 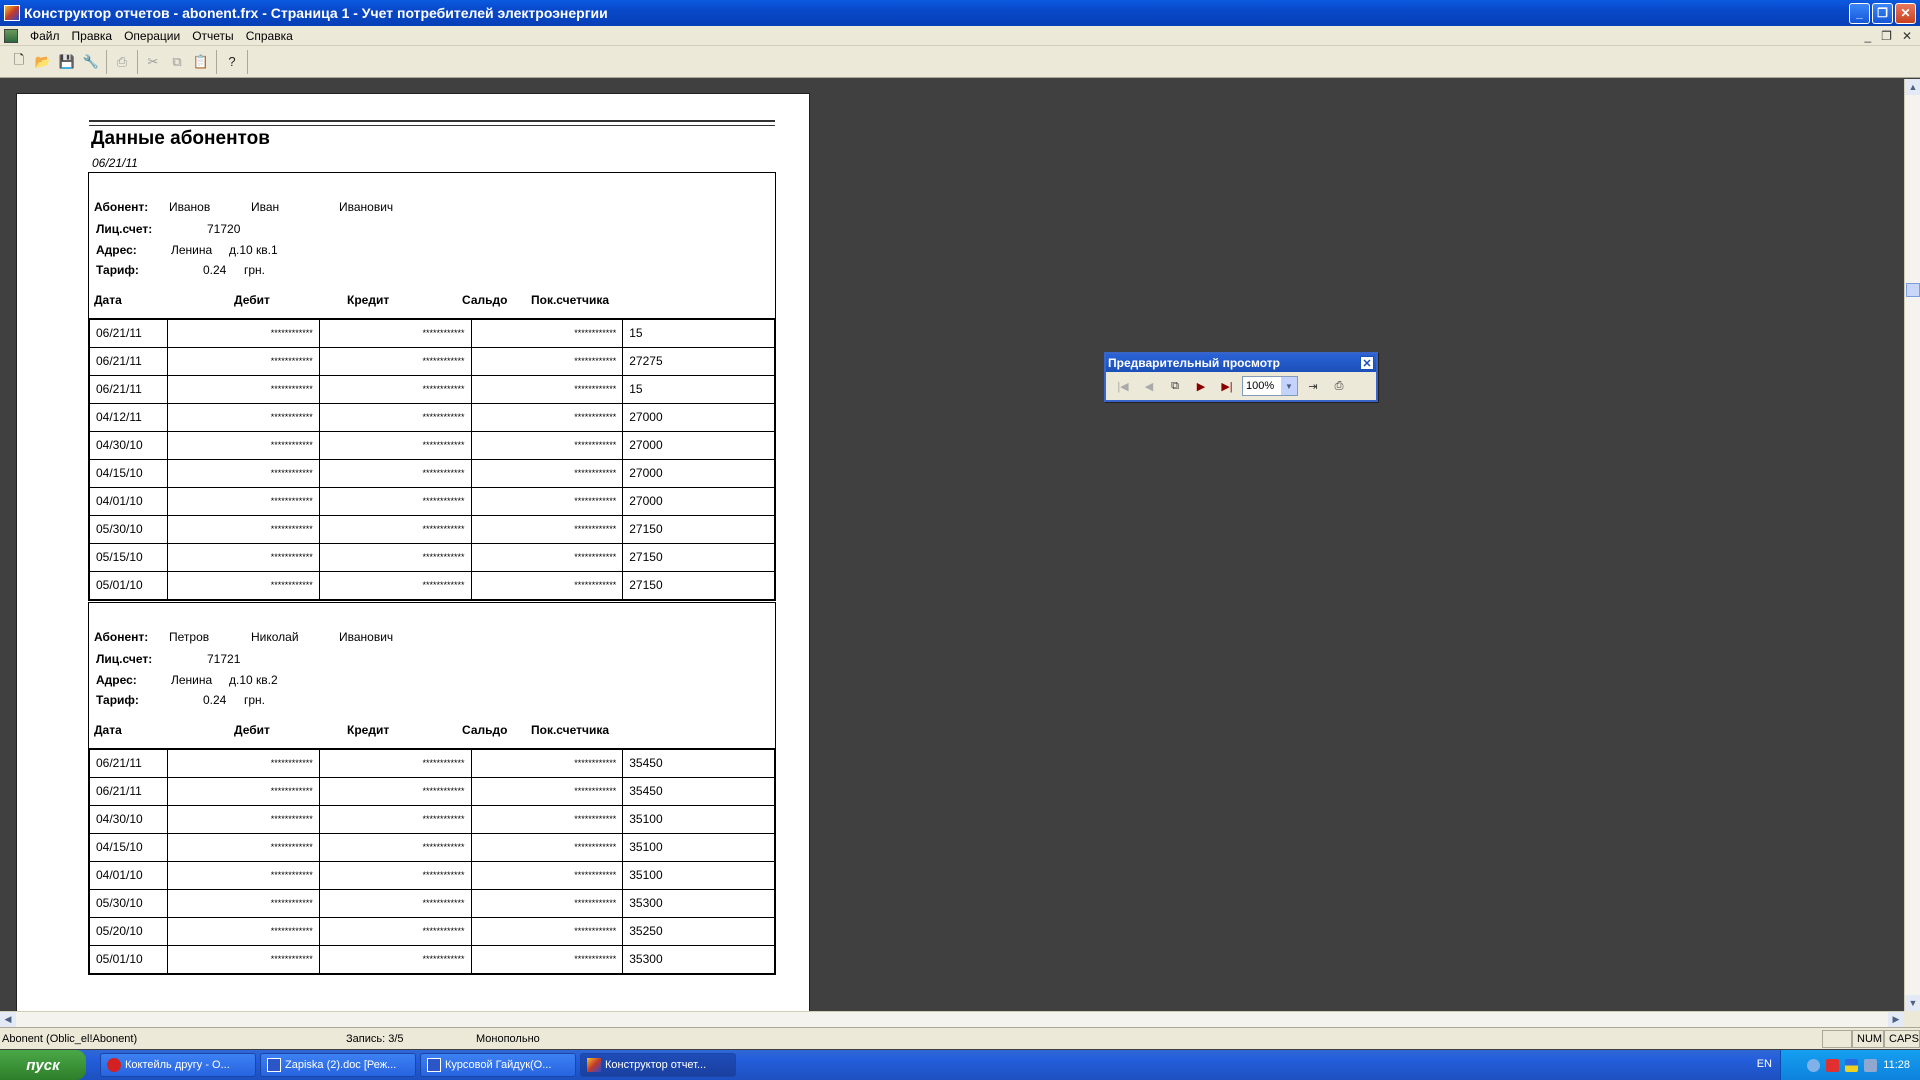 What do you see at coordinates (117, 700) in the screenshot?
I see `tariff-label: Тариф:` at bounding box center [117, 700].